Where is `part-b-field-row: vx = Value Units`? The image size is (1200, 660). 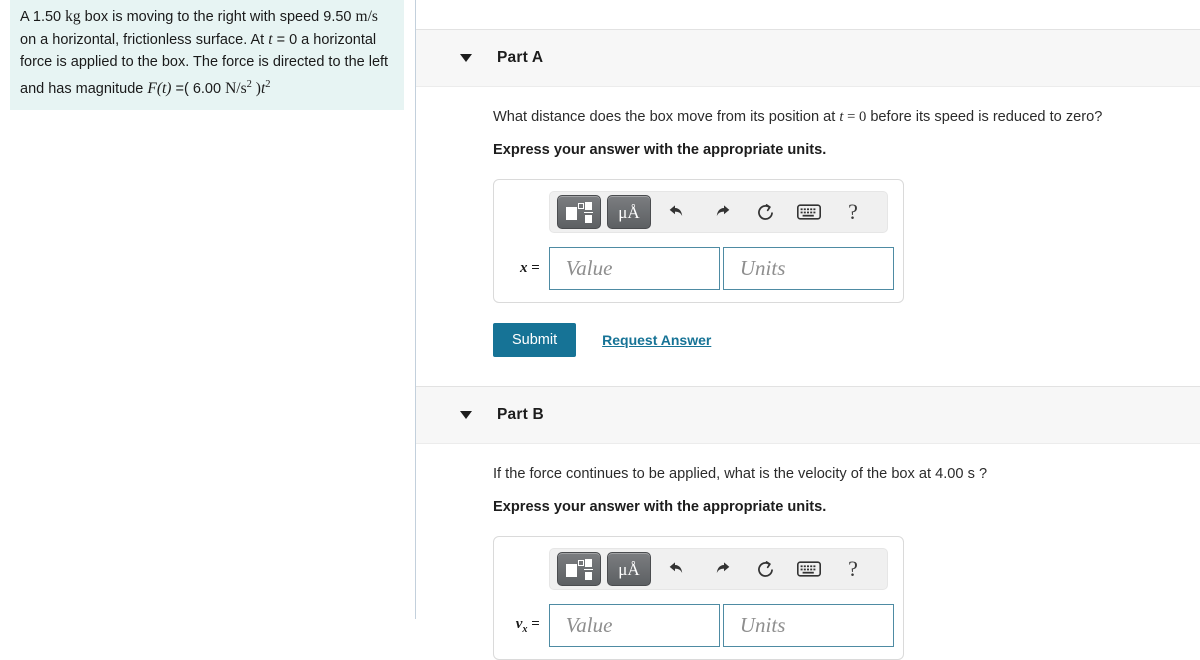
part-b-field-row: vx = Value Units is located at coordinates (698, 625).